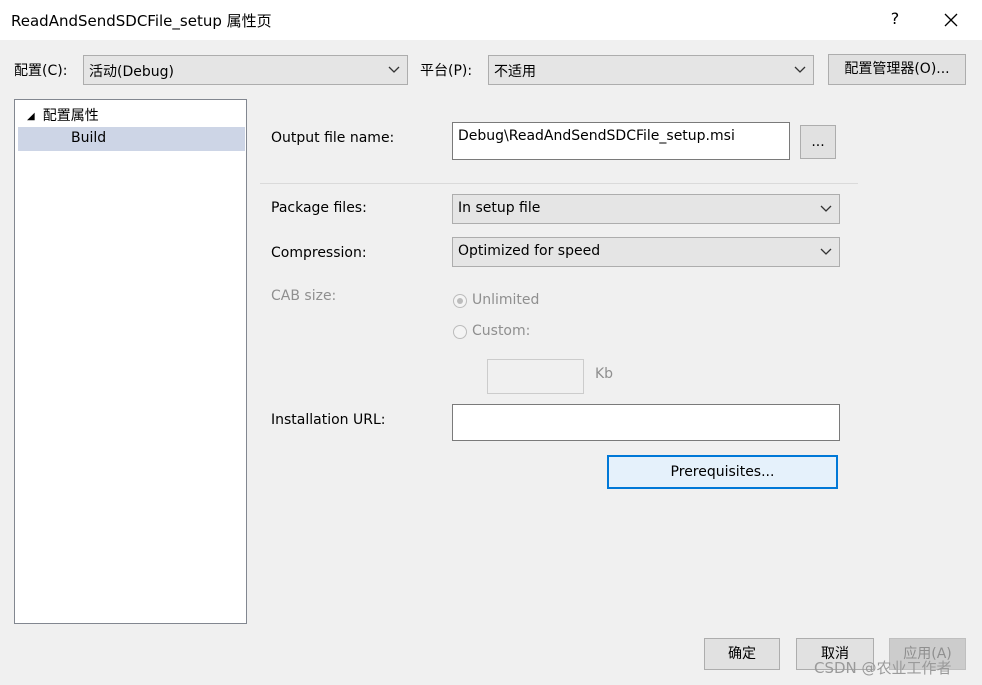 The height and width of the screenshot is (685, 982). What do you see at coordinates (646, 252) in the screenshot?
I see `compression-dropdown: Optimized for speed` at bounding box center [646, 252].